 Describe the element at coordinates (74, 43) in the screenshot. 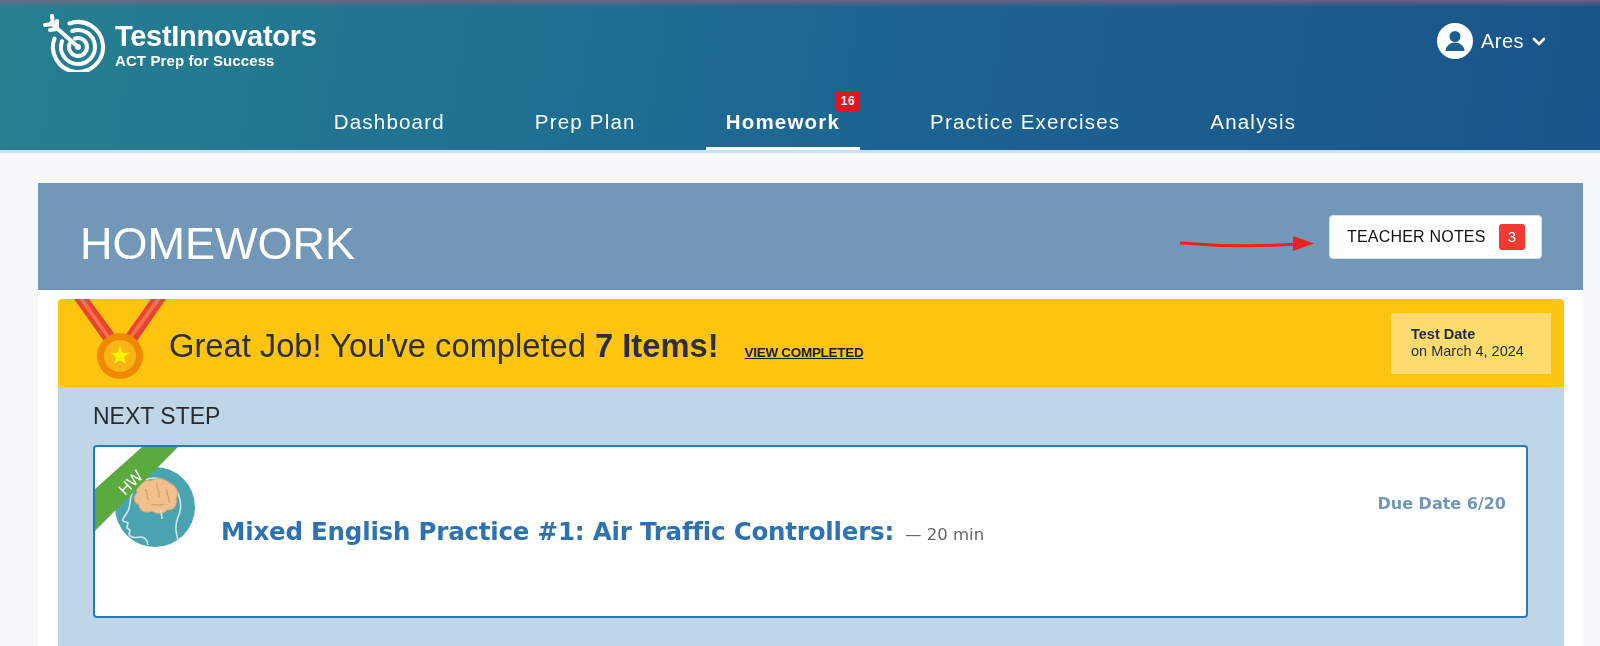

I see `target-logo-icon` at that location.